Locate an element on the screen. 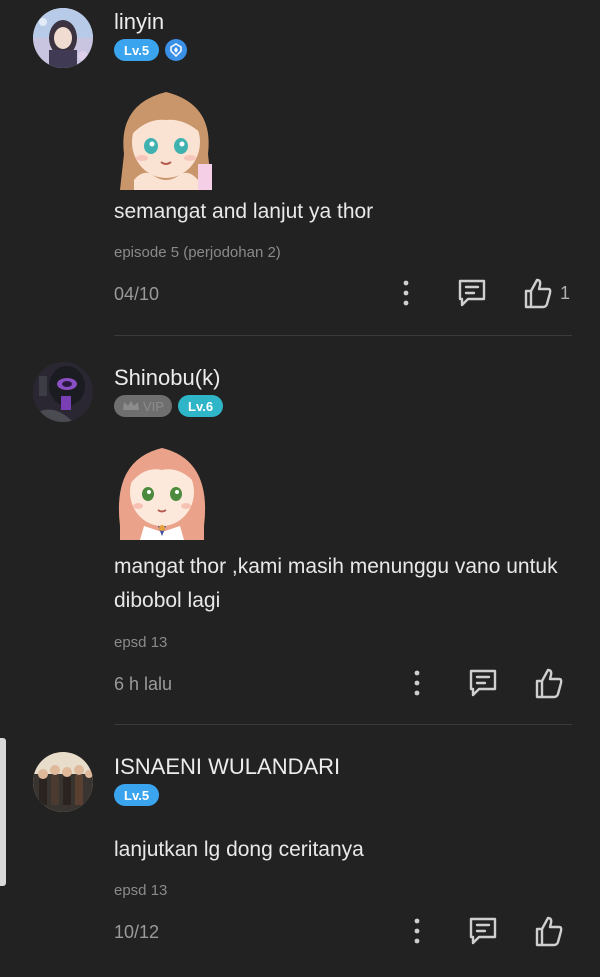  shield-badge-icon is located at coordinates (176, 50).